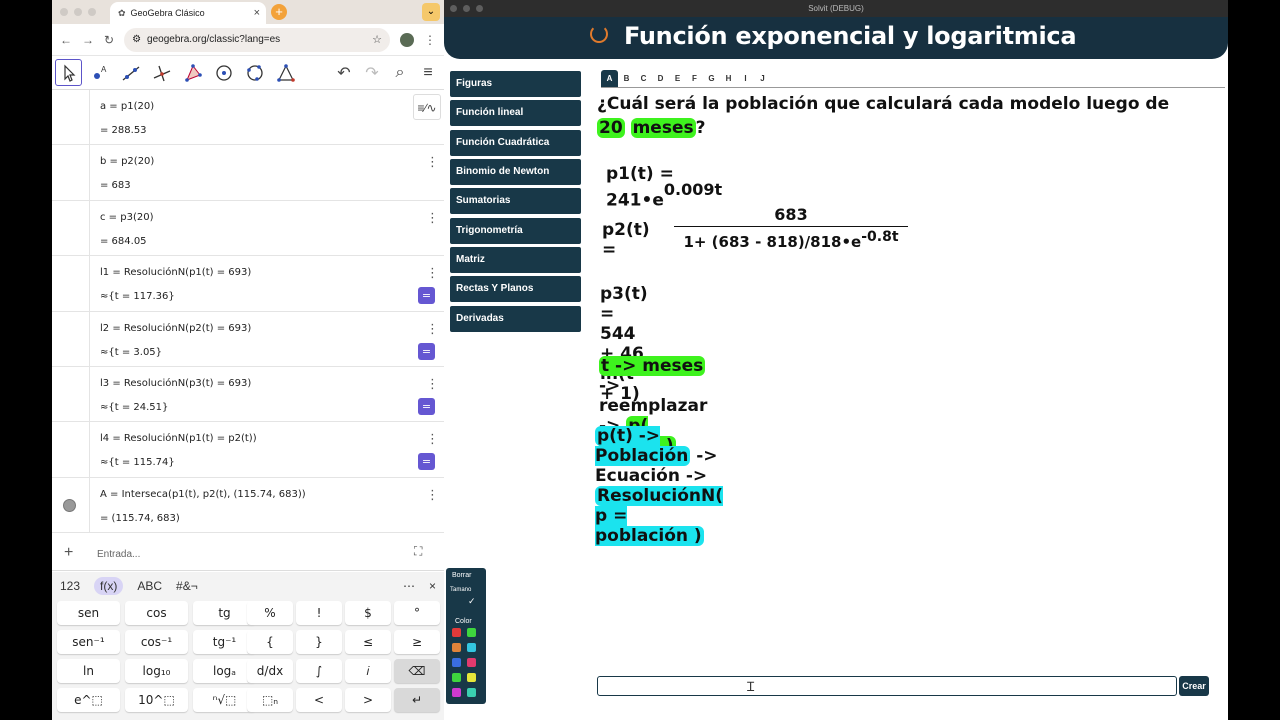 The height and width of the screenshot is (720, 1280). Describe the element at coordinates (127, 161) in the screenshot. I see `row-definition: b = p2(20)` at that location.